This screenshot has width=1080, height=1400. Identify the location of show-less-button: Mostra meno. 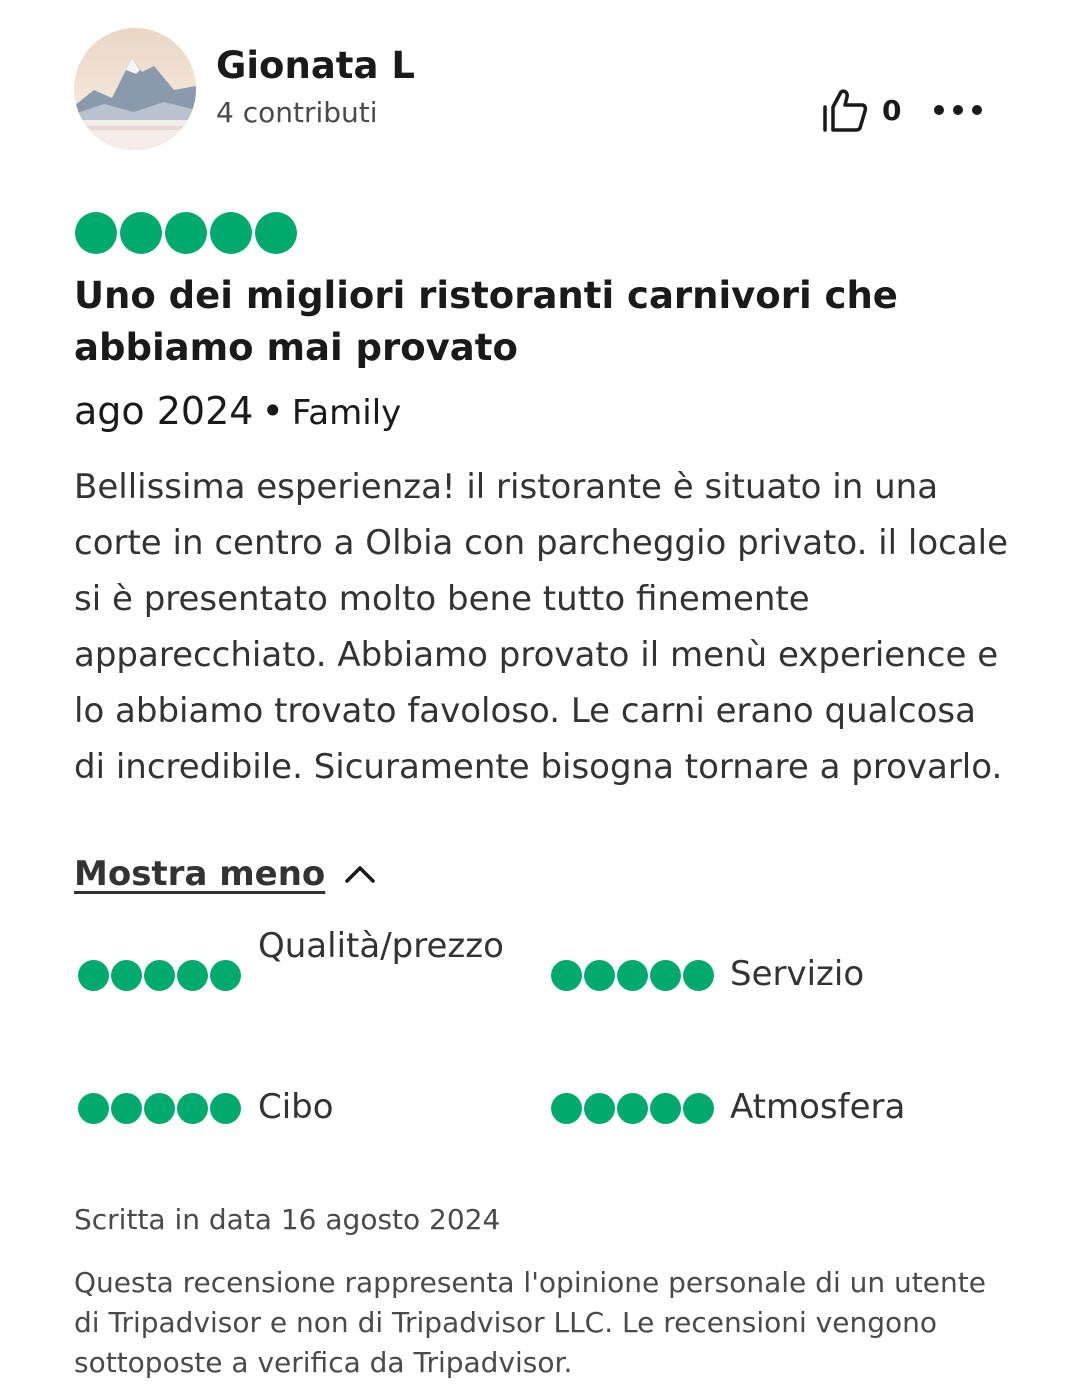
(225, 874).